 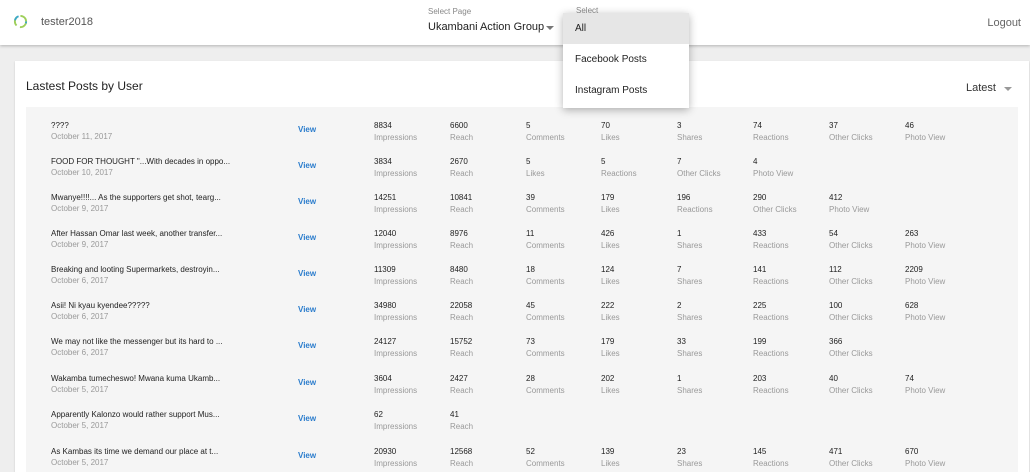 What do you see at coordinates (562, 203) in the screenshot?
I see `metric-cell: 39 Comments` at bounding box center [562, 203].